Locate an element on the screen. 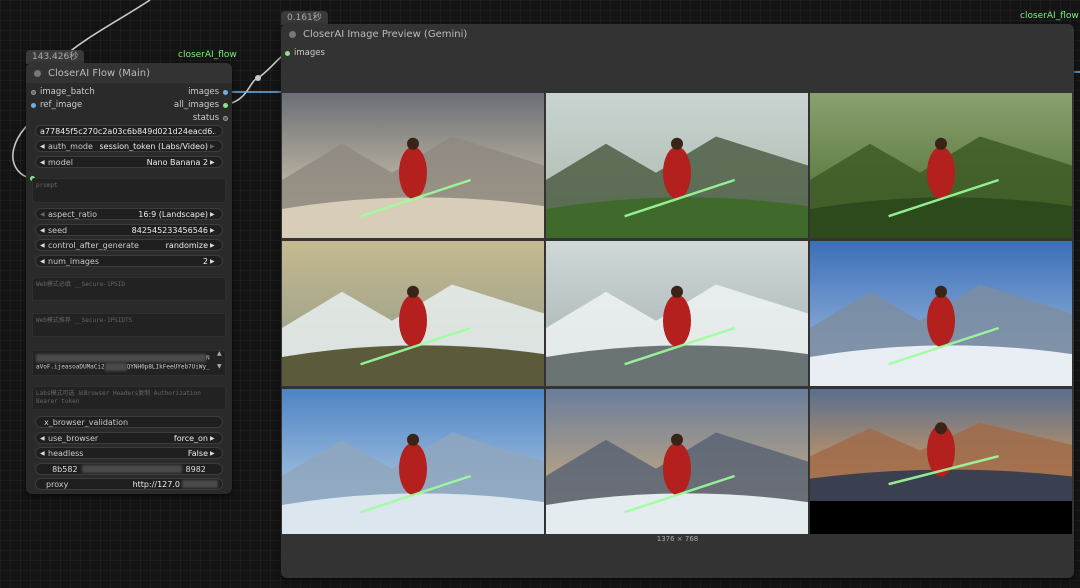 The height and width of the screenshot is (588, 1080). cookie-line-redacted: N is located at coordinates (123, 358).